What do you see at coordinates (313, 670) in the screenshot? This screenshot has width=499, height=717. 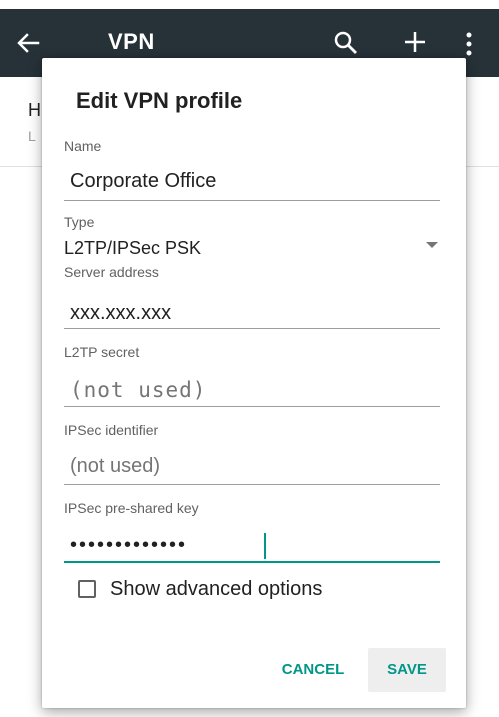 I see `cancel-button: CANCEL` at bounding box center [313, 670].